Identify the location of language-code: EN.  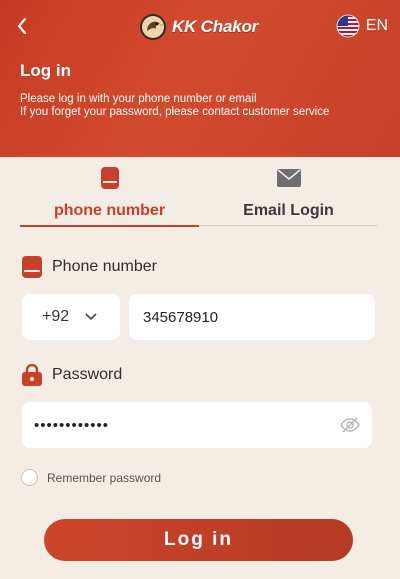
(376, 25).